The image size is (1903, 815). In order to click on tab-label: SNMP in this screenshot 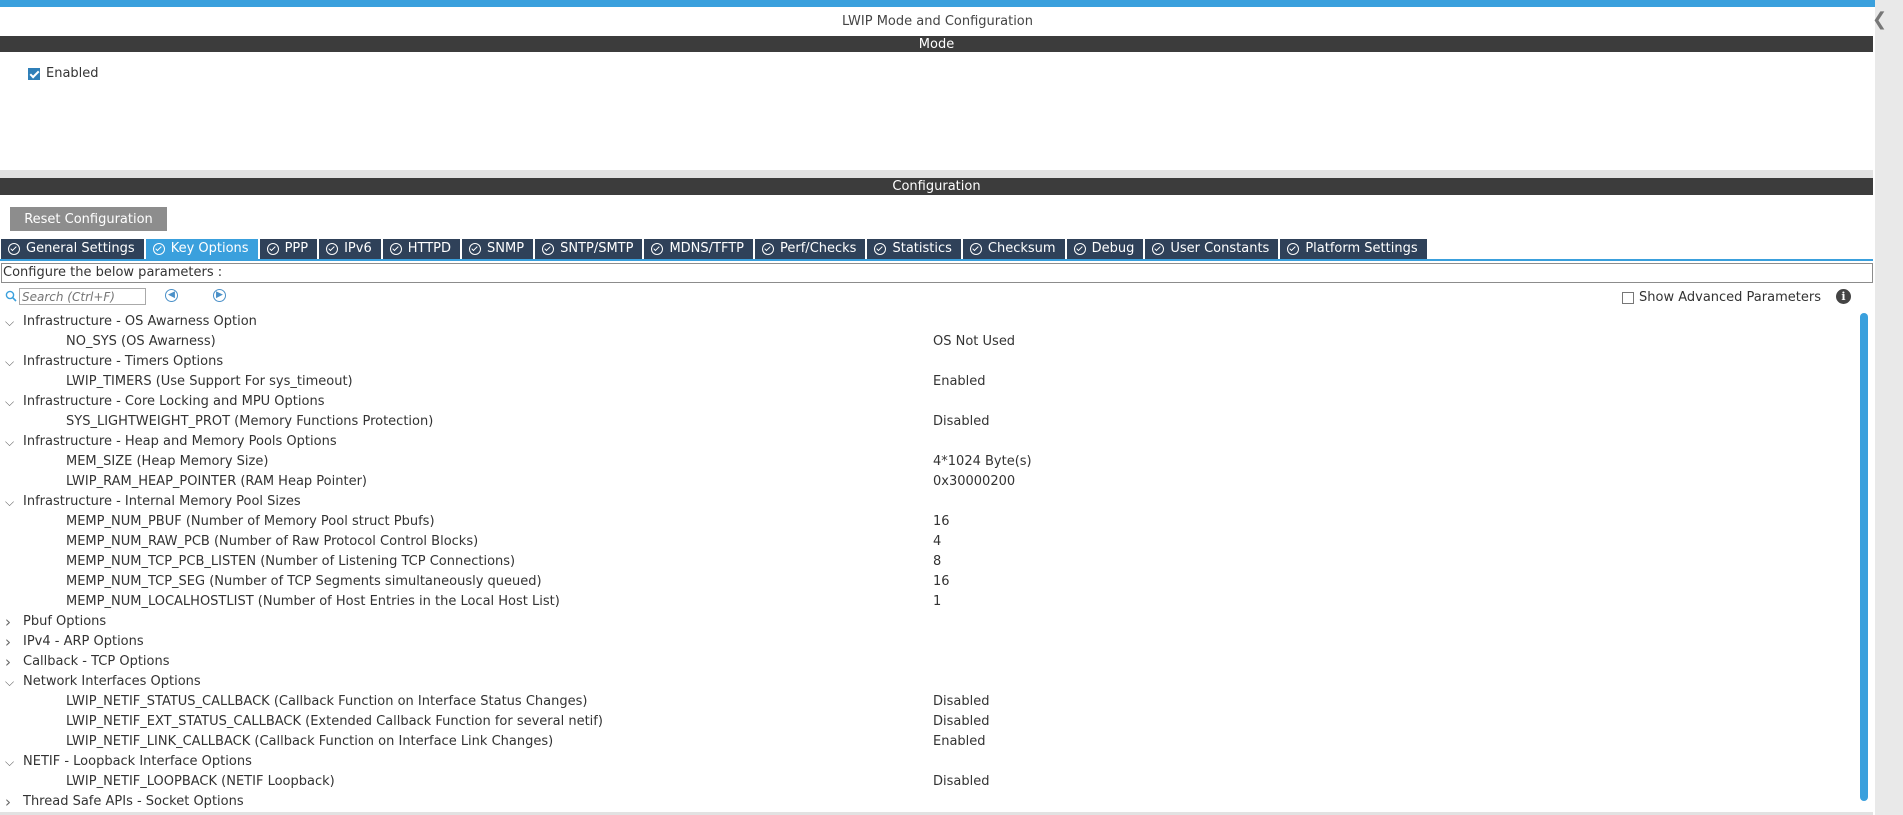, I will do `click(506, 248)`.